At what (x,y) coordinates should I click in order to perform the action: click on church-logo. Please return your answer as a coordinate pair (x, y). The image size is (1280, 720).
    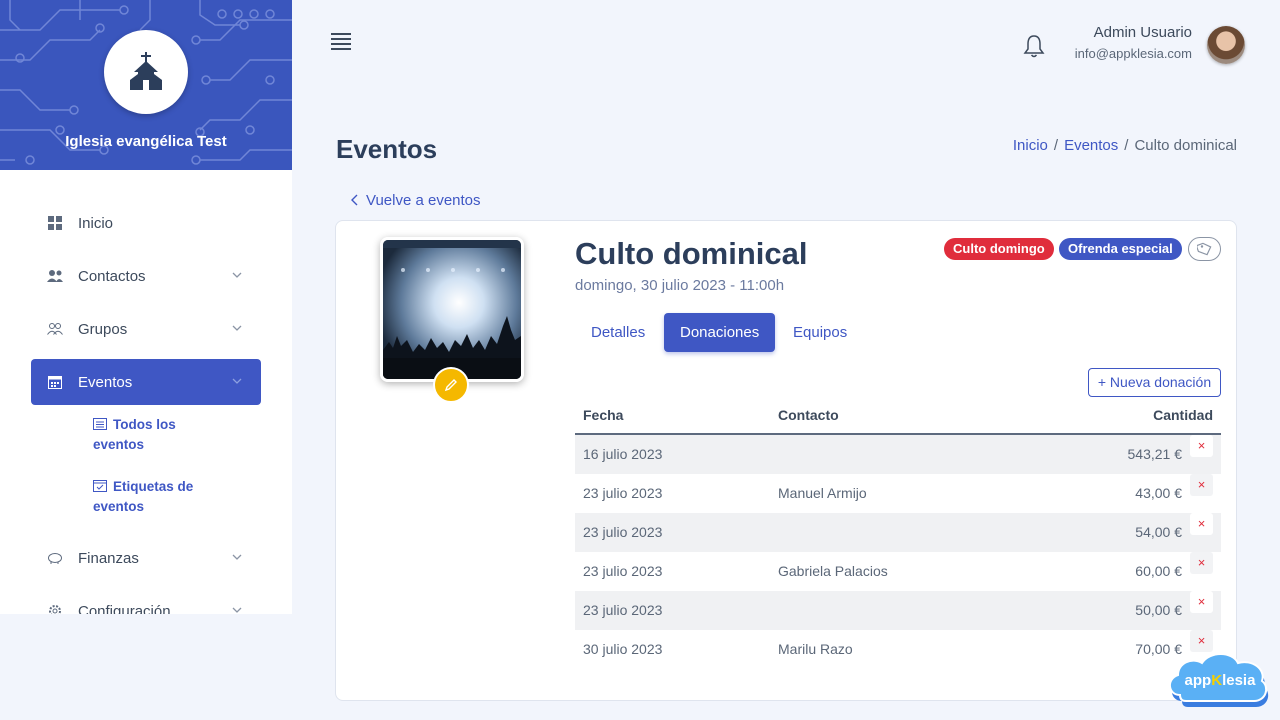
    Looking at the image, I should click on (146, 72).